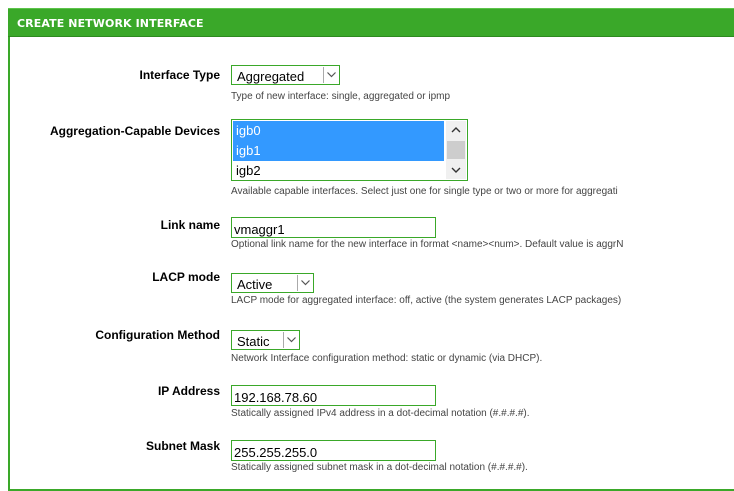  I want to click on list-item-igb1: igb1, so click(338, 151).